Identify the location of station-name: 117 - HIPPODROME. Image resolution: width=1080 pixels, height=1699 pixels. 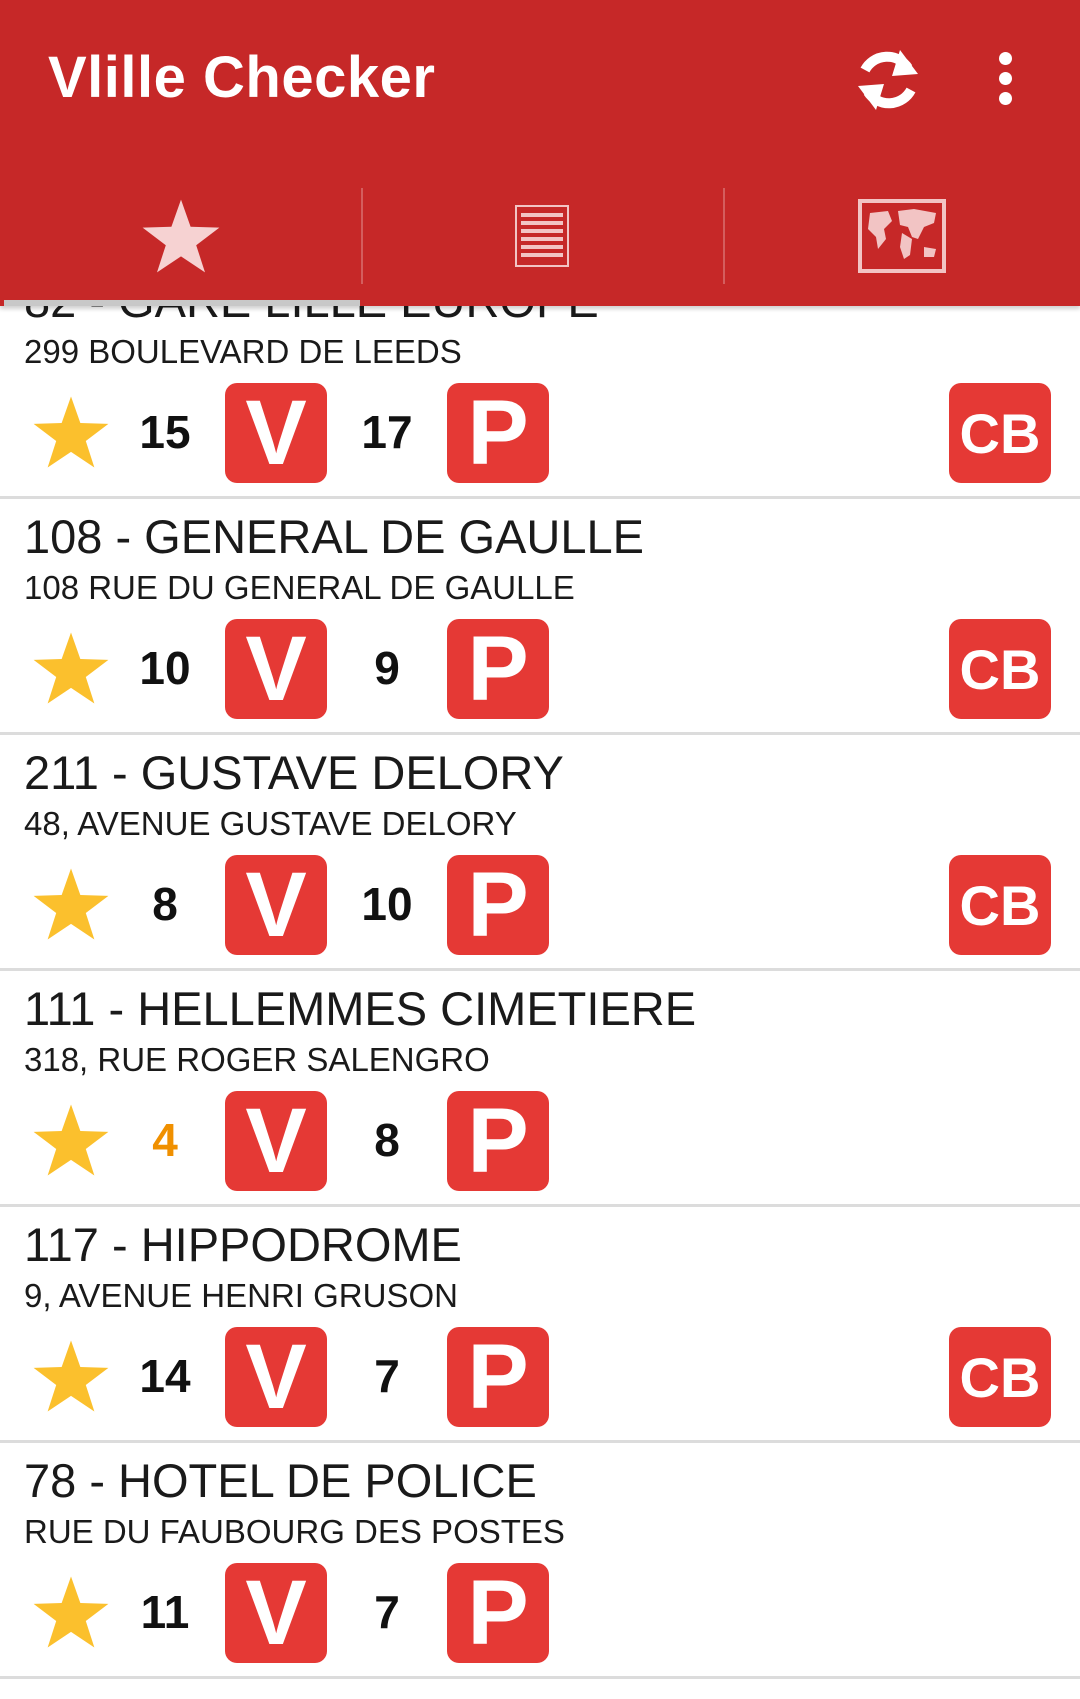
(243, 1244).